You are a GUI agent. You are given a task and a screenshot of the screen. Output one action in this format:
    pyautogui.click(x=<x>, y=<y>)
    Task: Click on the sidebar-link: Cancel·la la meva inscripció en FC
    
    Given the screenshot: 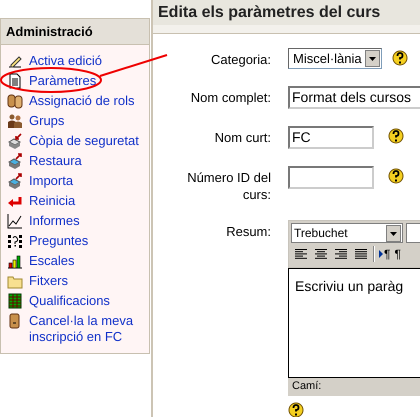 What is the action you would take?
    pyautogui.click(x=89, y=329)
    